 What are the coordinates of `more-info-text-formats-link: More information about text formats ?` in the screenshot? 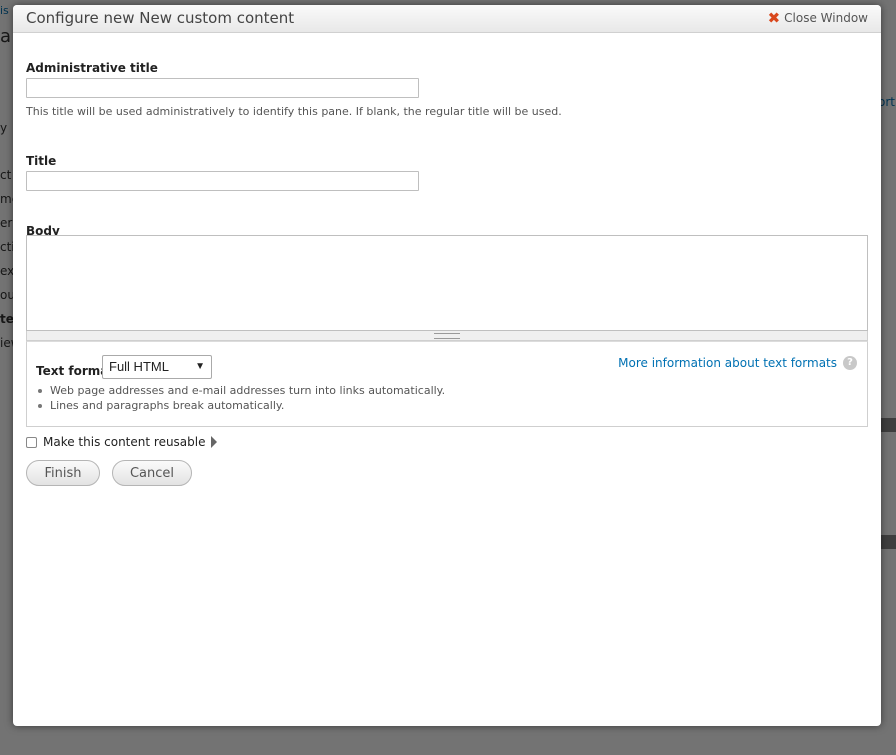 It's located at (737, 363).